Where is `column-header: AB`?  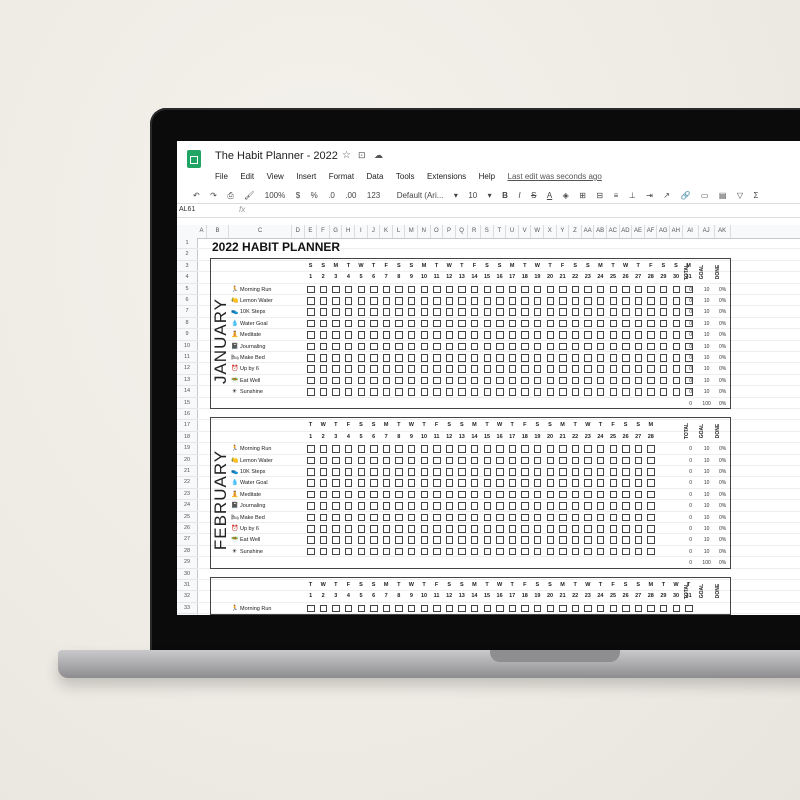 column-header: AB is located at coordinates (600, 231).